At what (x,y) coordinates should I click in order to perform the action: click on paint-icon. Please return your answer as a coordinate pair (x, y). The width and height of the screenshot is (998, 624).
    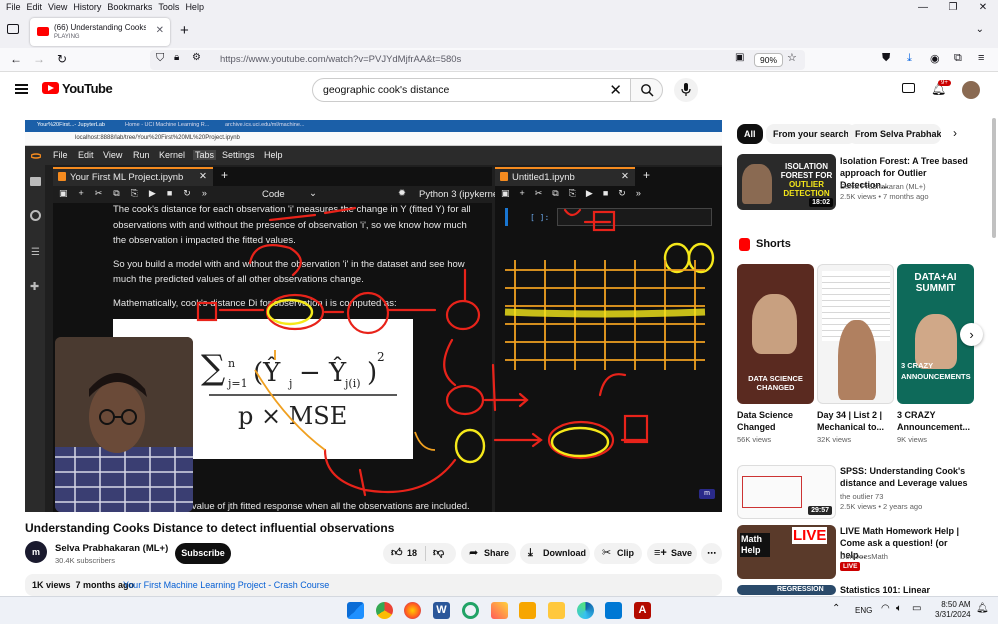
    Looking at the image, I should click on (499, 610).